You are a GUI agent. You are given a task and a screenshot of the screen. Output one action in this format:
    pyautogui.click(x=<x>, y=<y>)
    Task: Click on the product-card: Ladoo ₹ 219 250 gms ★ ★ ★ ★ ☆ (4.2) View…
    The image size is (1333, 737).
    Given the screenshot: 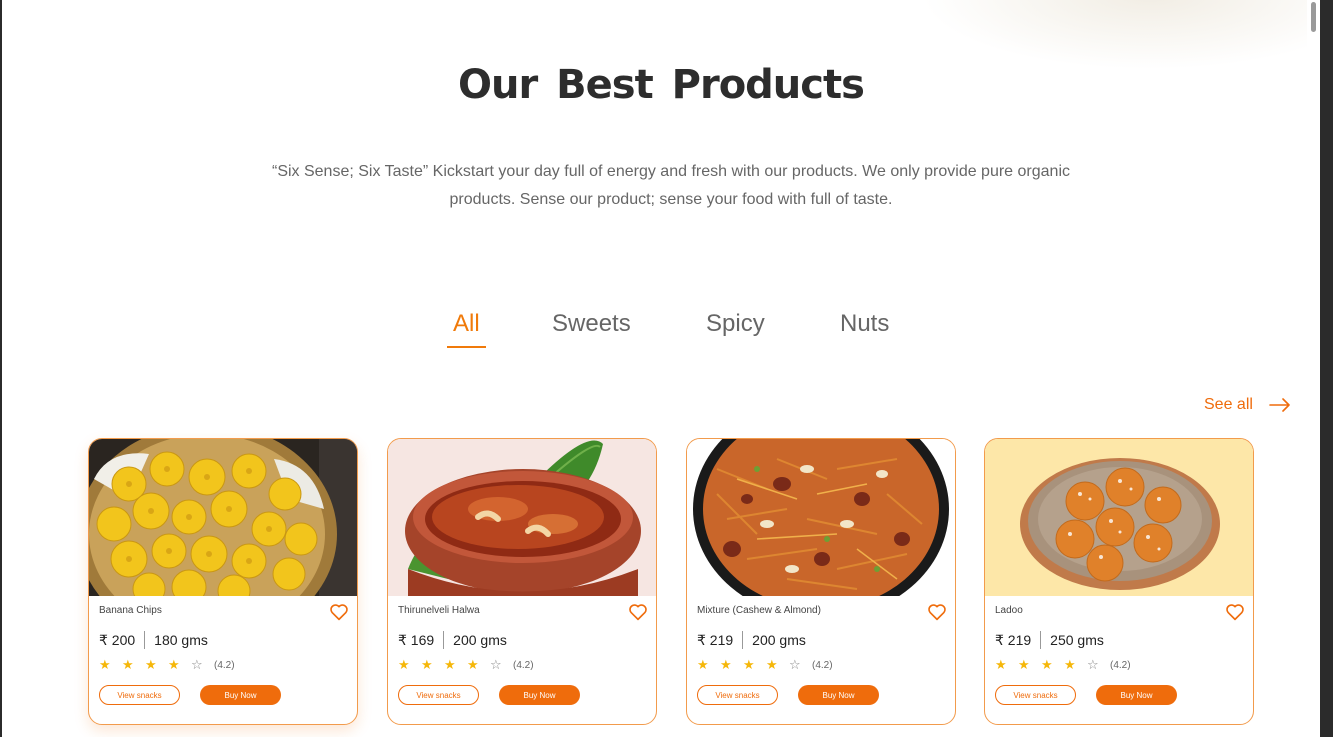 What is the action you would take?
    pyautogui.click(x=1119, y=581)
    